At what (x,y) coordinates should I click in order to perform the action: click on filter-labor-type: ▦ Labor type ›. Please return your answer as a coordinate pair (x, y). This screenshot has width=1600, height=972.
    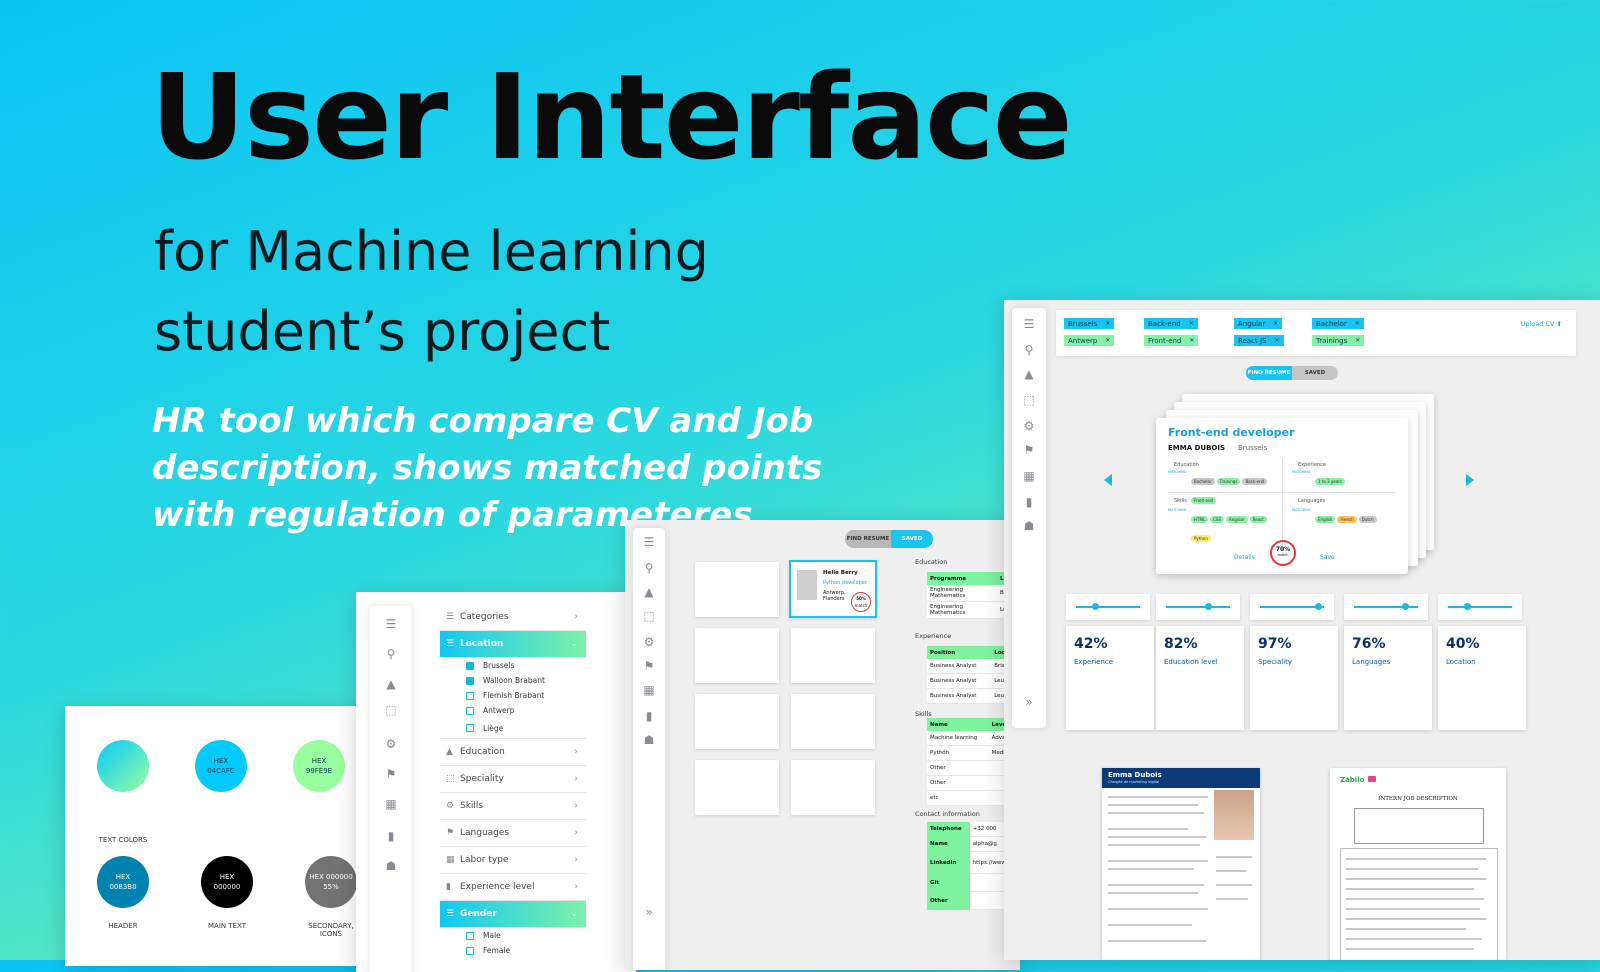
    Looking at the image, I should click on (513, 860).